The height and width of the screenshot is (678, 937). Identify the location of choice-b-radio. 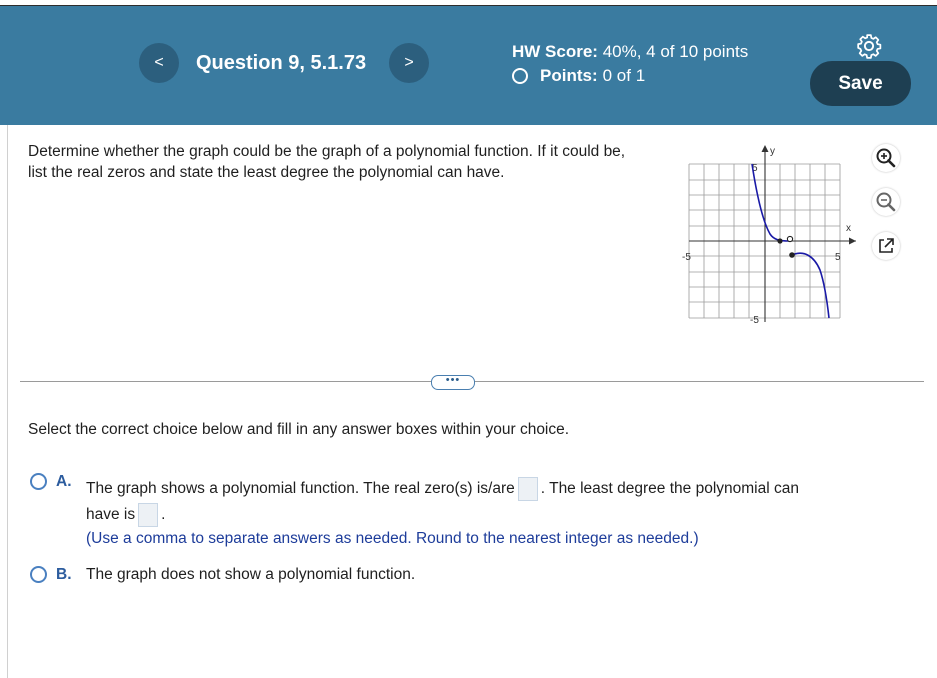
(38, 574).